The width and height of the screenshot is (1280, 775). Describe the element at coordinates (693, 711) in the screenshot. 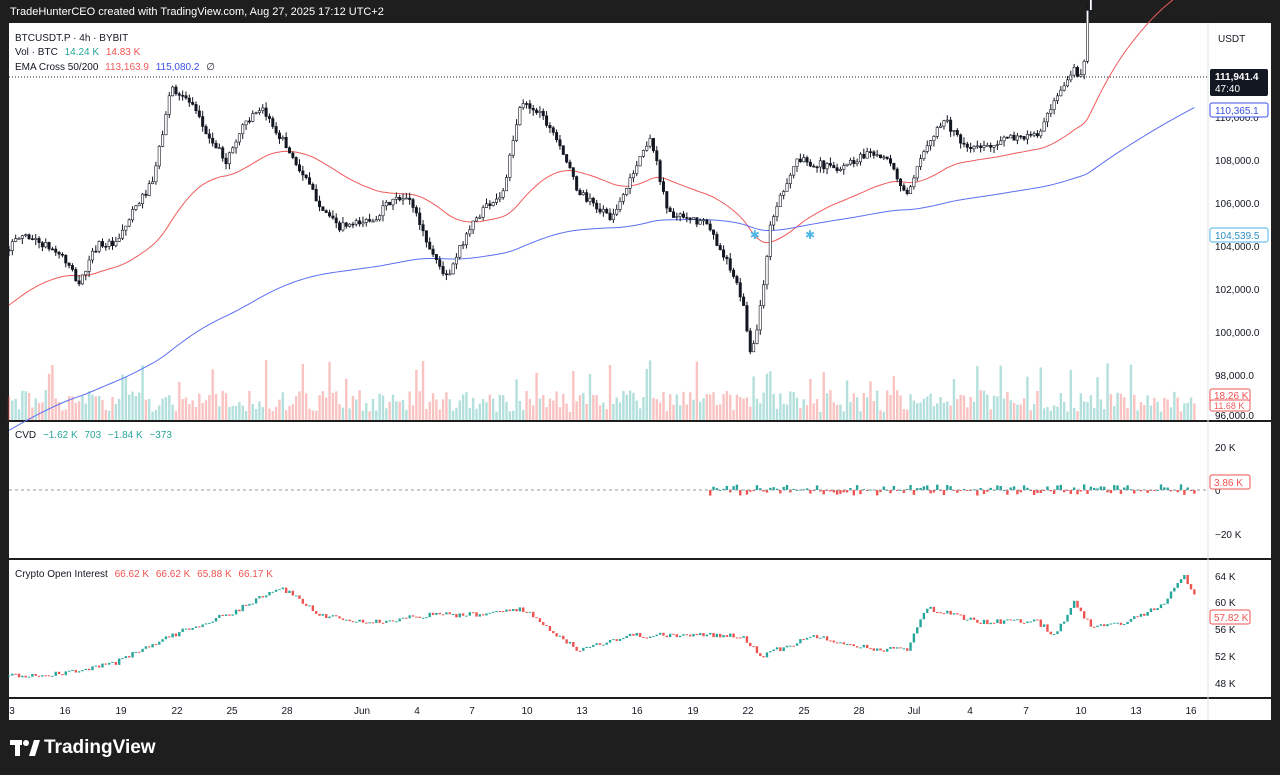

I see `date-tick: 19` at that location.